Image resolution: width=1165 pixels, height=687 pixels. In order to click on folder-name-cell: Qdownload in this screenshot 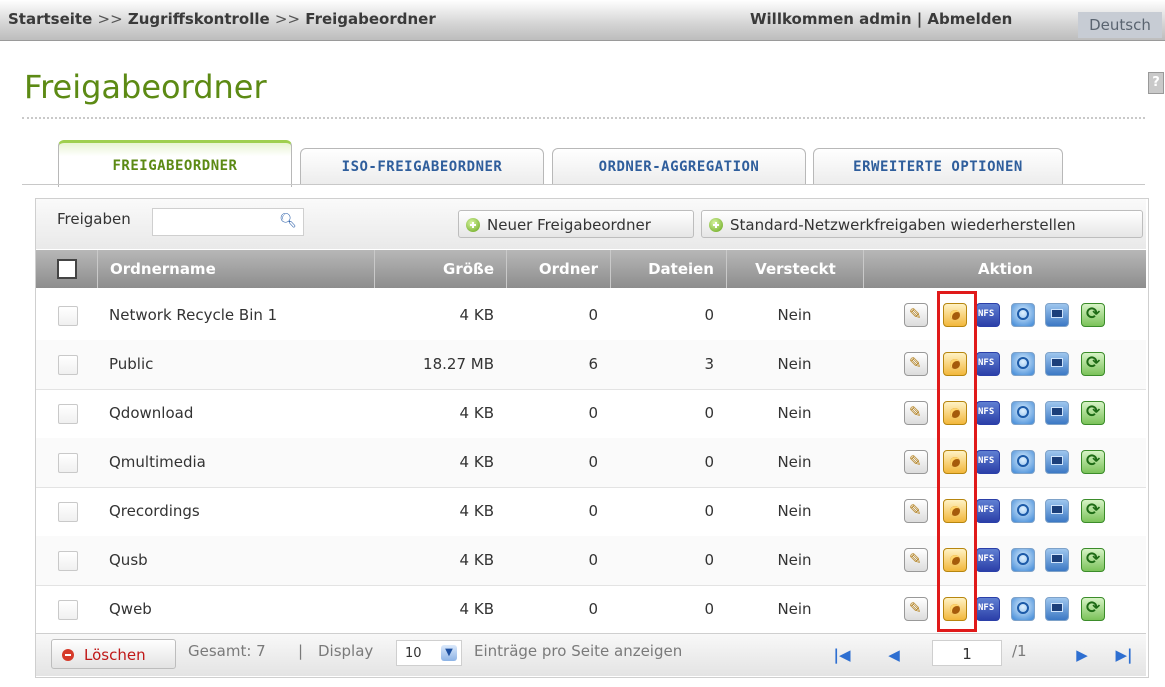, I will do `click(151, 413)`.